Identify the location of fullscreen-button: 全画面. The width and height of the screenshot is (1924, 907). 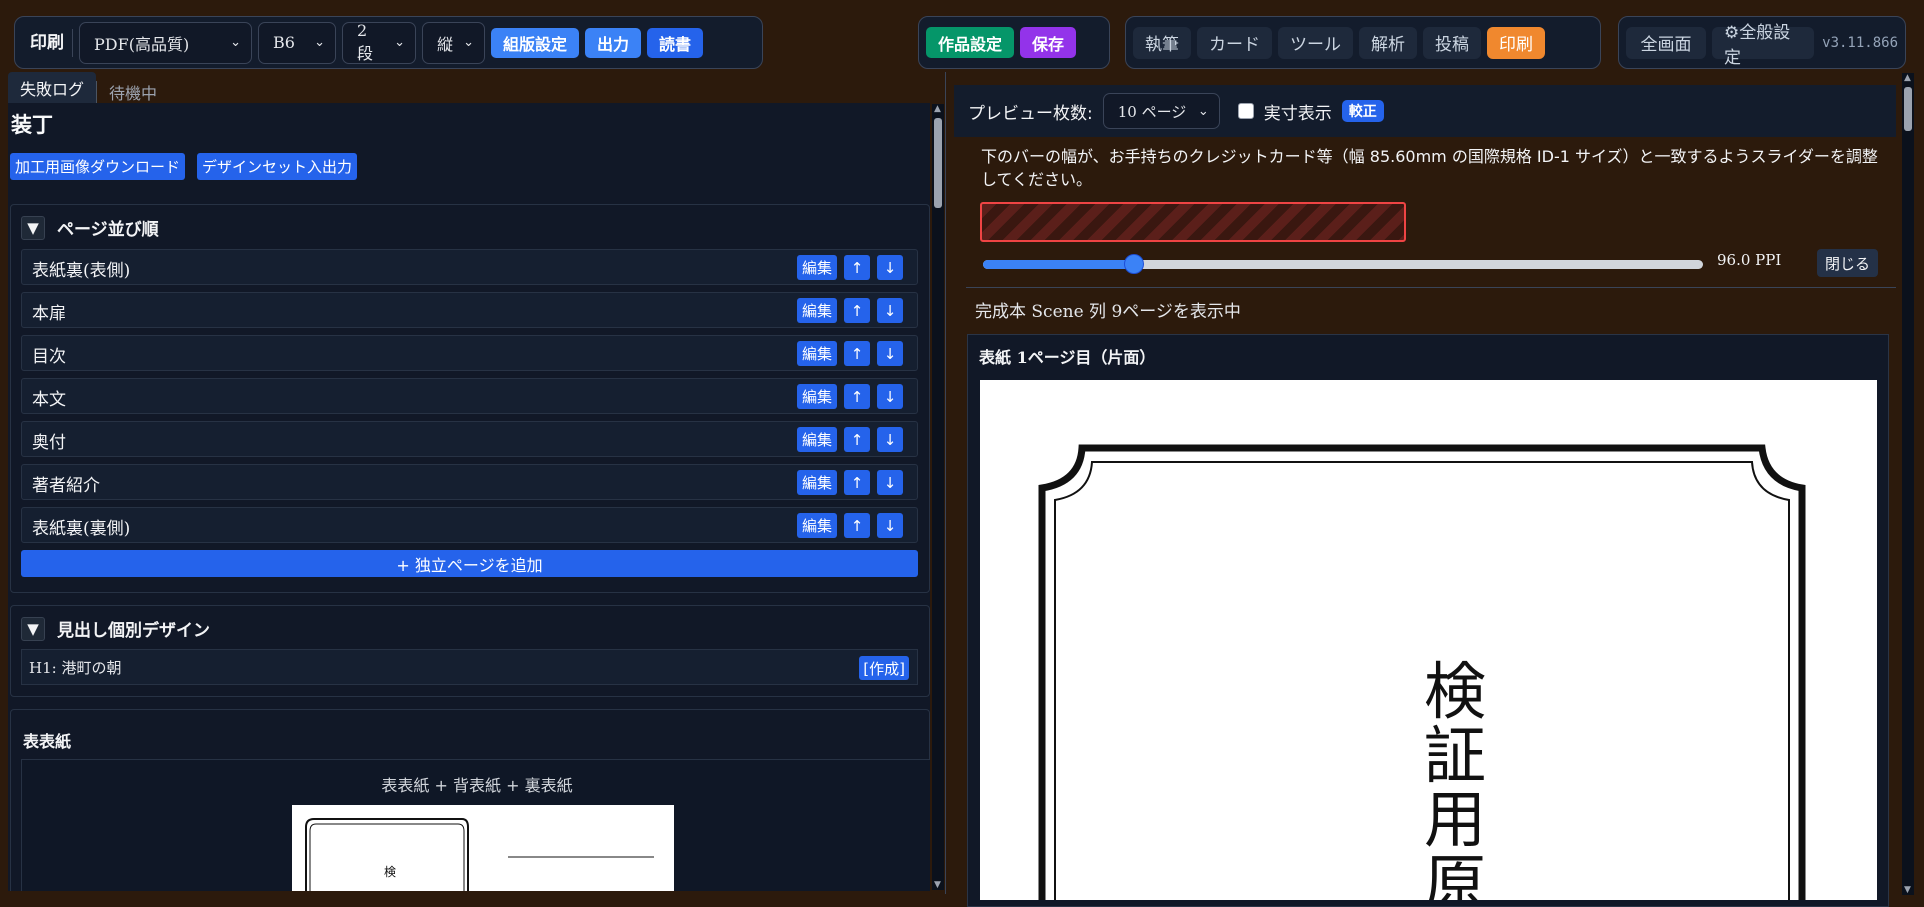
(1666, 42).